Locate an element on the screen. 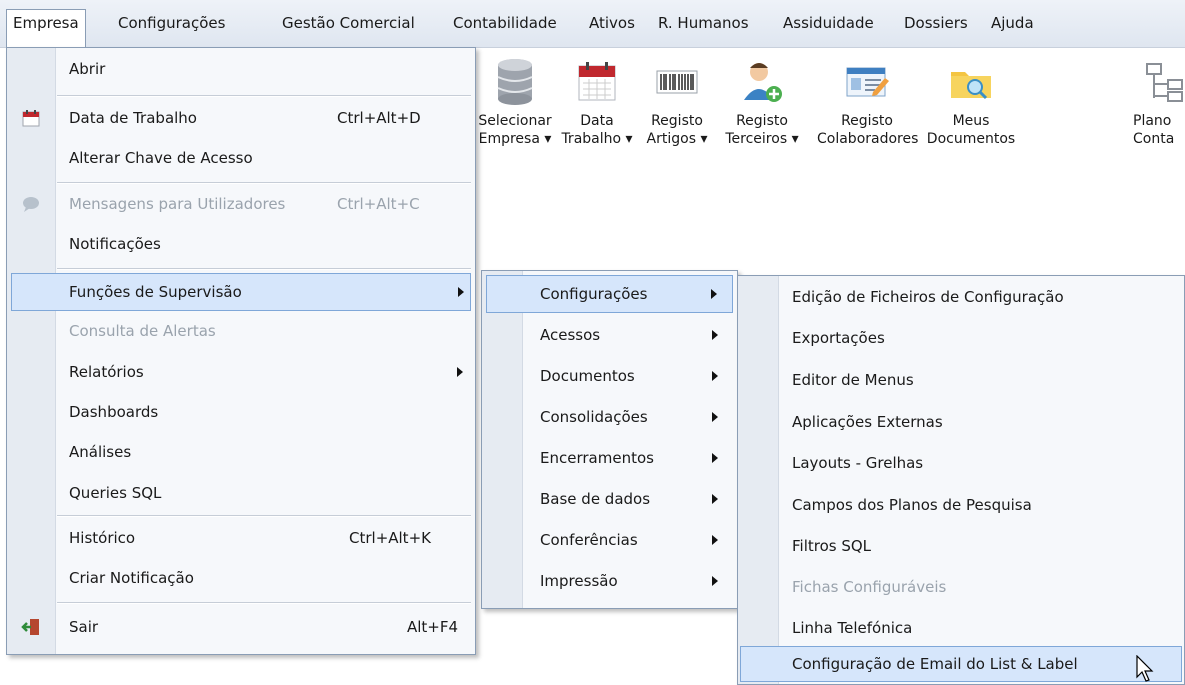 This screenshot has width=1185, height=685. submenu-item-documentos: Documentos is located at coordinates (609, 376).